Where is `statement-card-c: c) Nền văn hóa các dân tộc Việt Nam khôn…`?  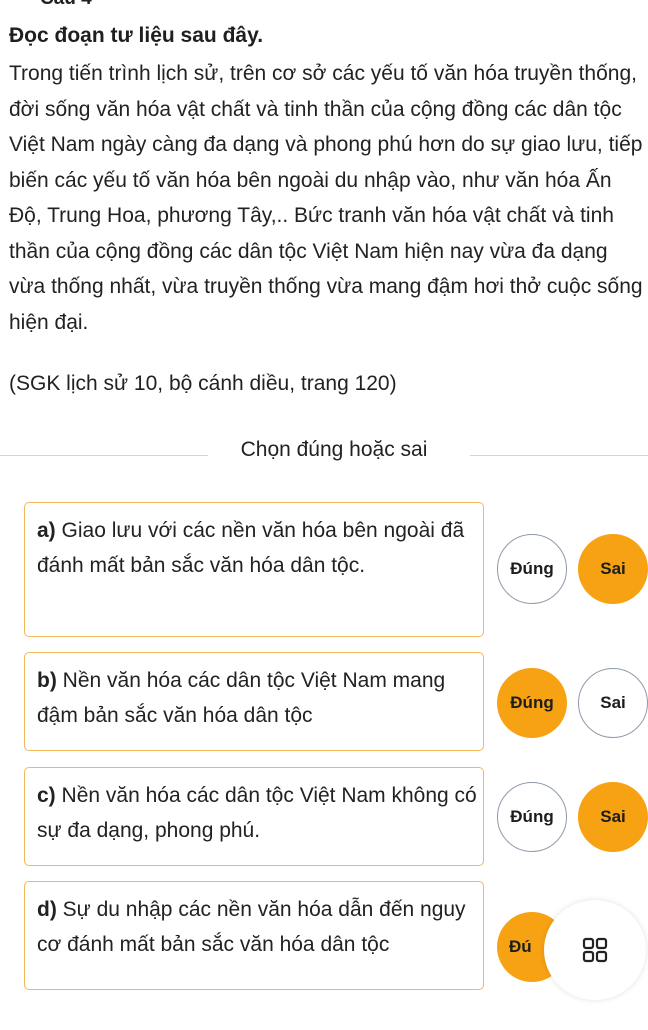 statement-card-c: c) Nền văn hóa các dân tộc Việt Nam khôn… is located at coordinates (254, 816).